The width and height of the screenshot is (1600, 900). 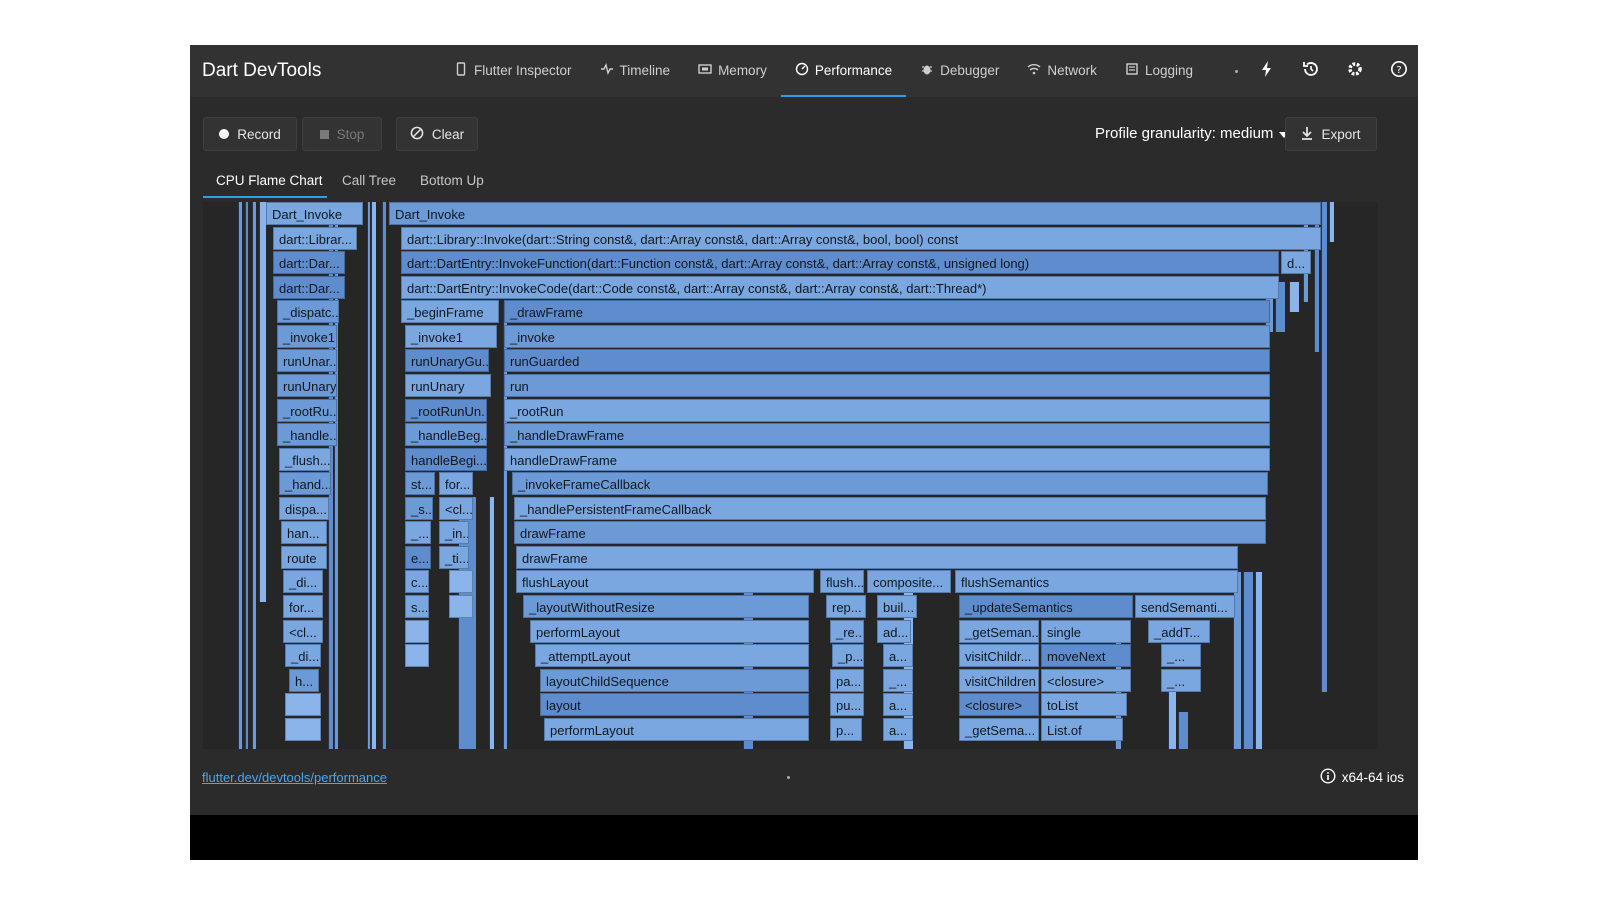 I want to click on flame-frame: _handlePersistentFrameCallback, so click(x=890, y=508).